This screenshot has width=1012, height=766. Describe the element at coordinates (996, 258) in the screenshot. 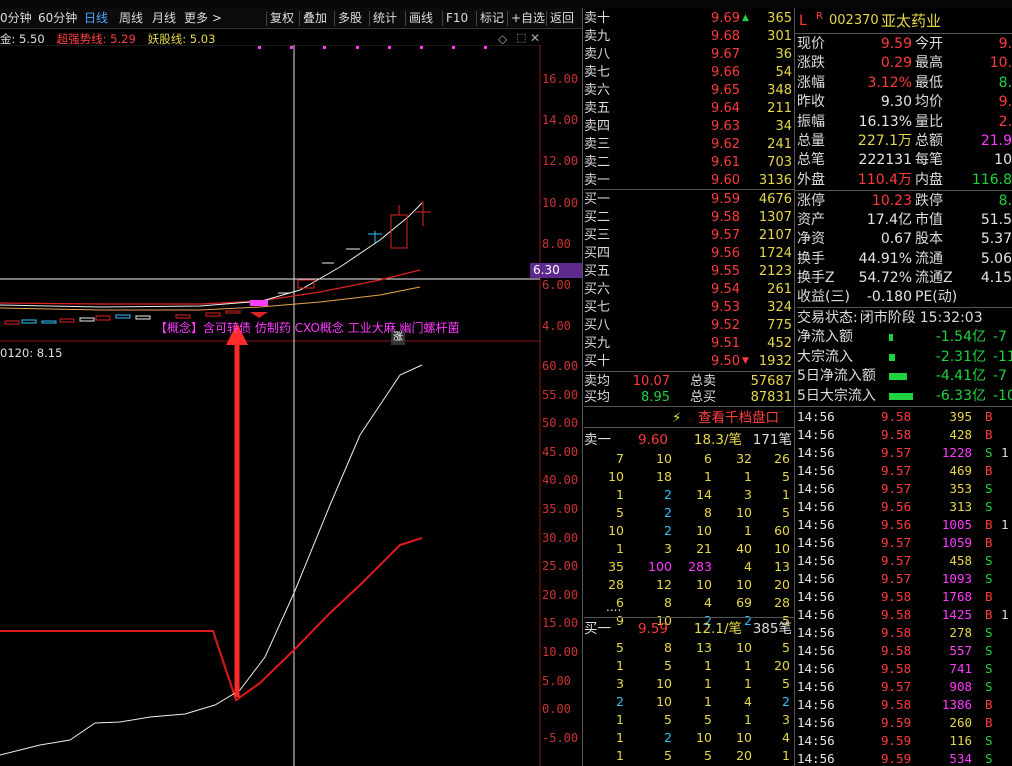

I see `stat-value: 5.06` at that location.